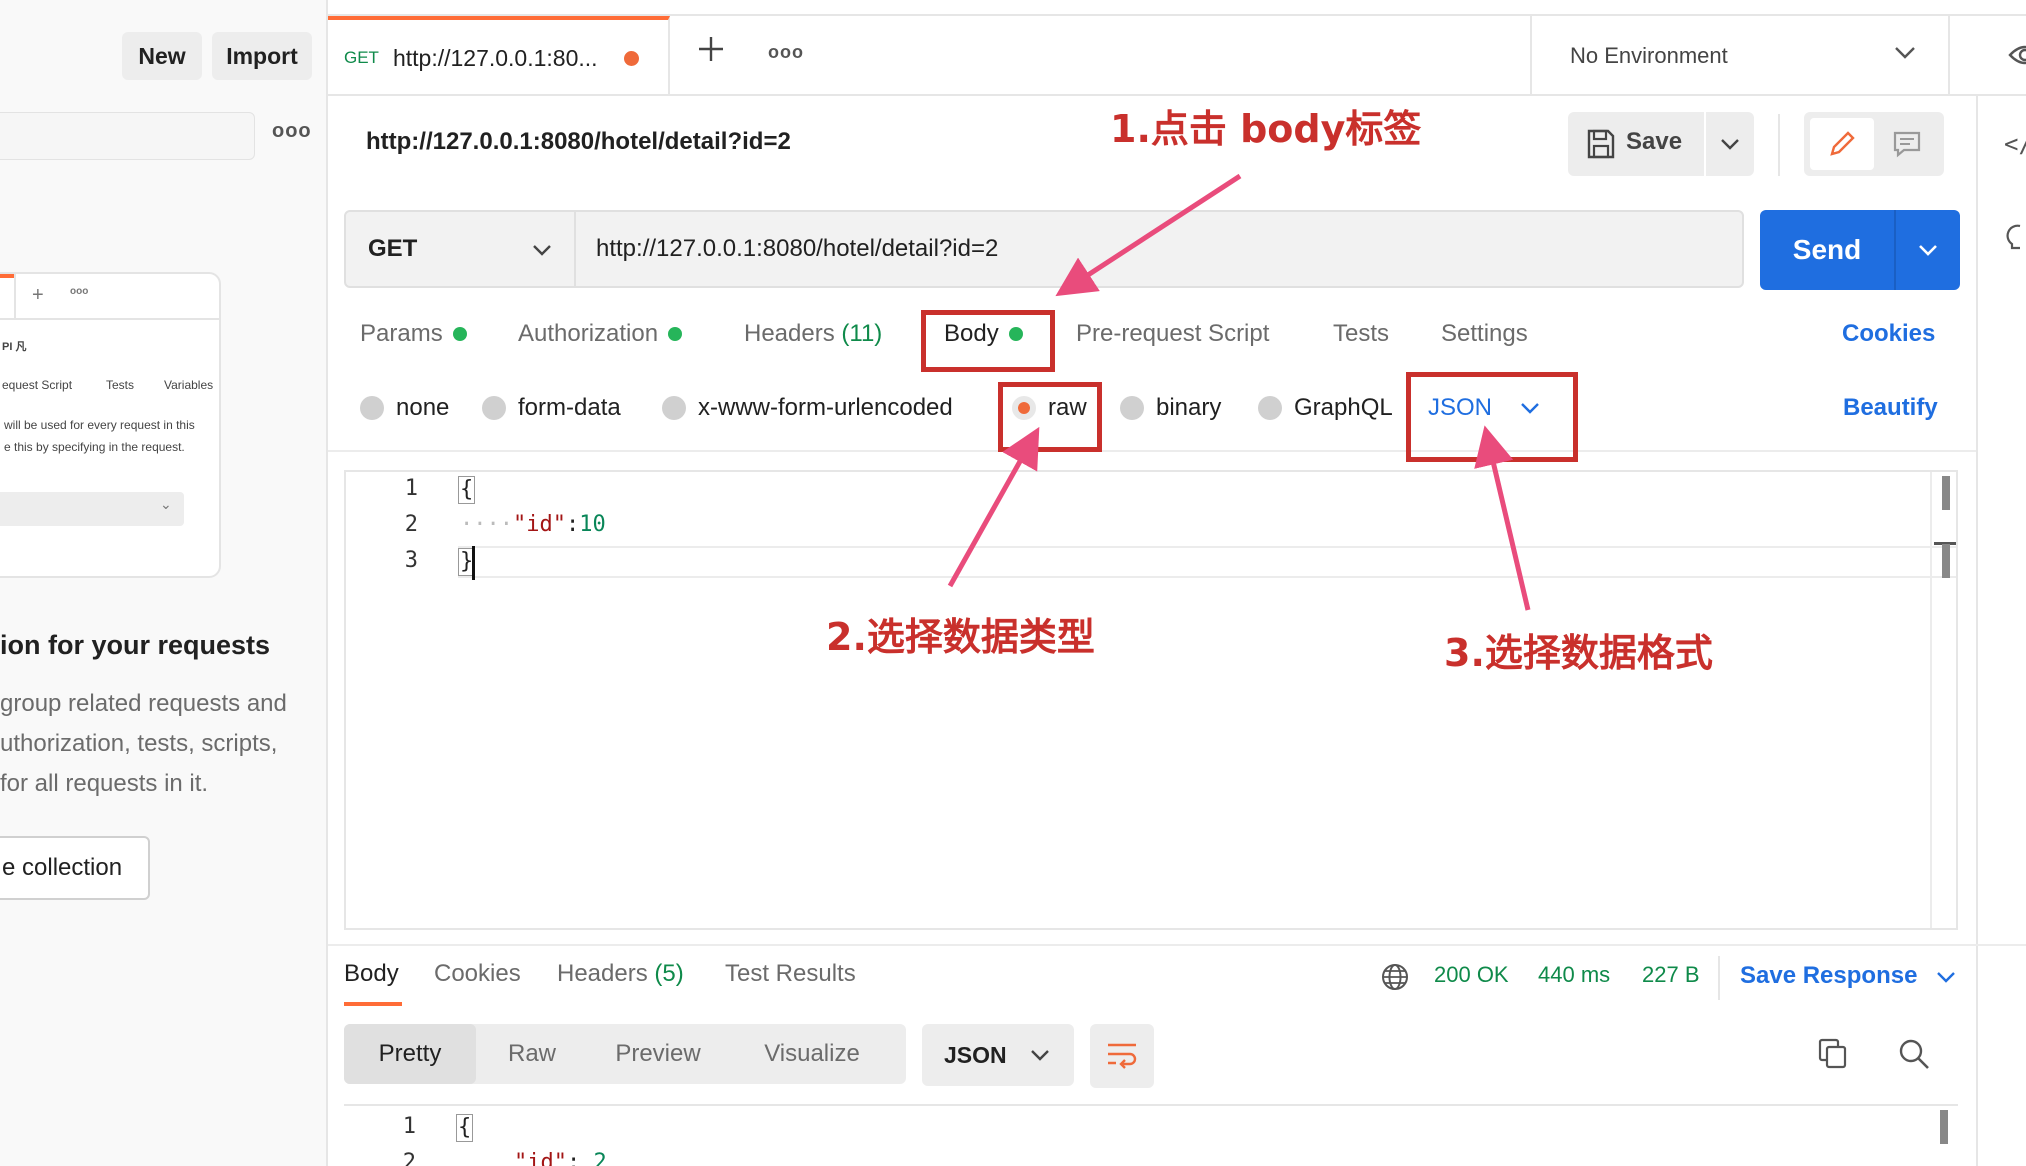 The width and height of the screenshot is (2026, 1166). I want to click on environment-selector: No Environment, so click(1740, 56).